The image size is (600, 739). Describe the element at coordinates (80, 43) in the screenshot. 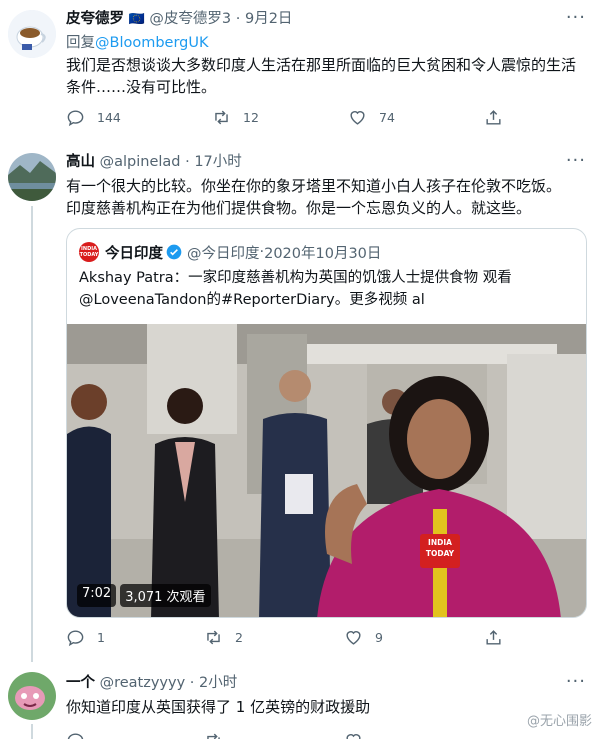

I see `reply-prefix: 回复` at that location.